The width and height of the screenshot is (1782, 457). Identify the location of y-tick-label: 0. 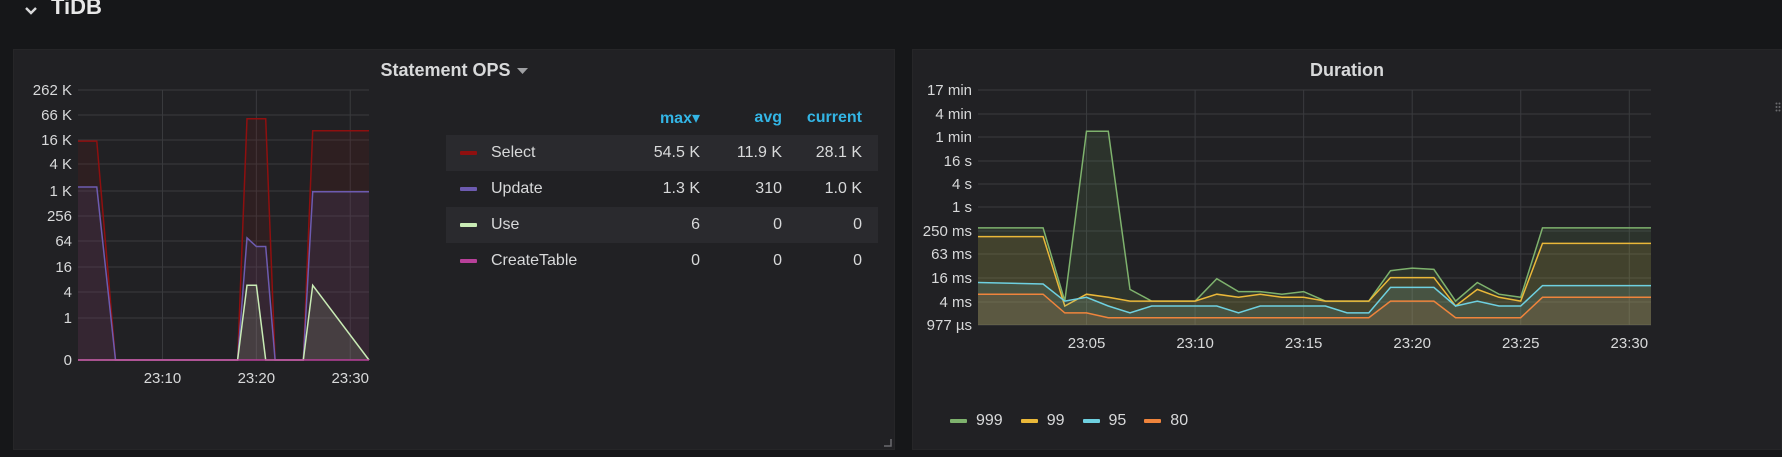
(68, 360).